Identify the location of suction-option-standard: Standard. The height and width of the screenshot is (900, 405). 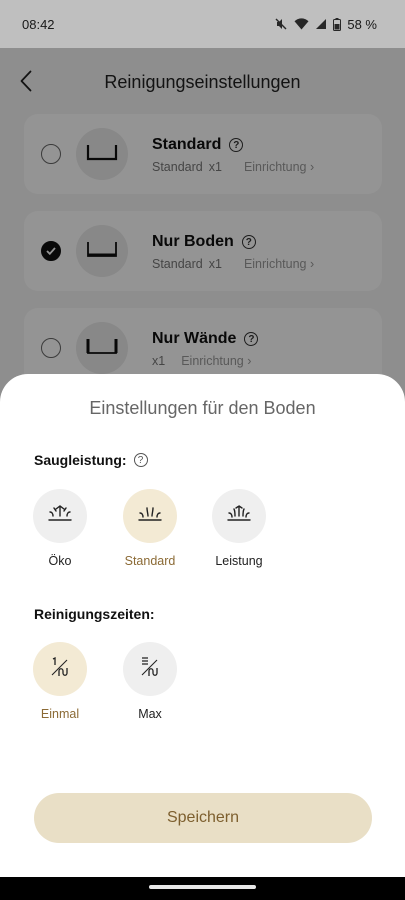
(150, 528).